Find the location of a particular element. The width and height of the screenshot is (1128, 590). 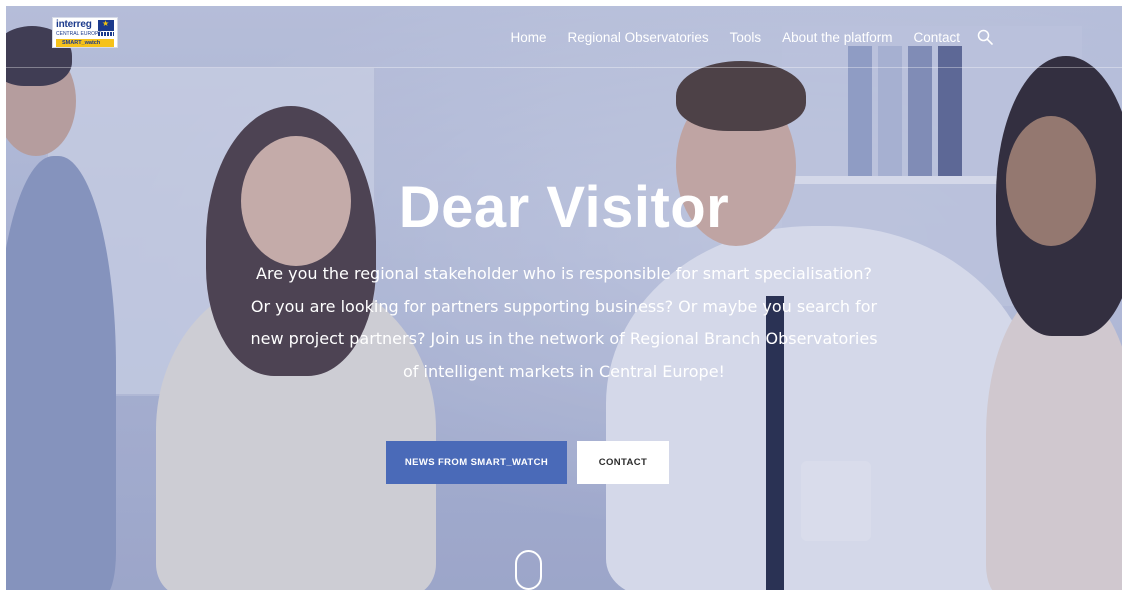

hero-title: Dear Visitor is located at coordinates (564, 207).